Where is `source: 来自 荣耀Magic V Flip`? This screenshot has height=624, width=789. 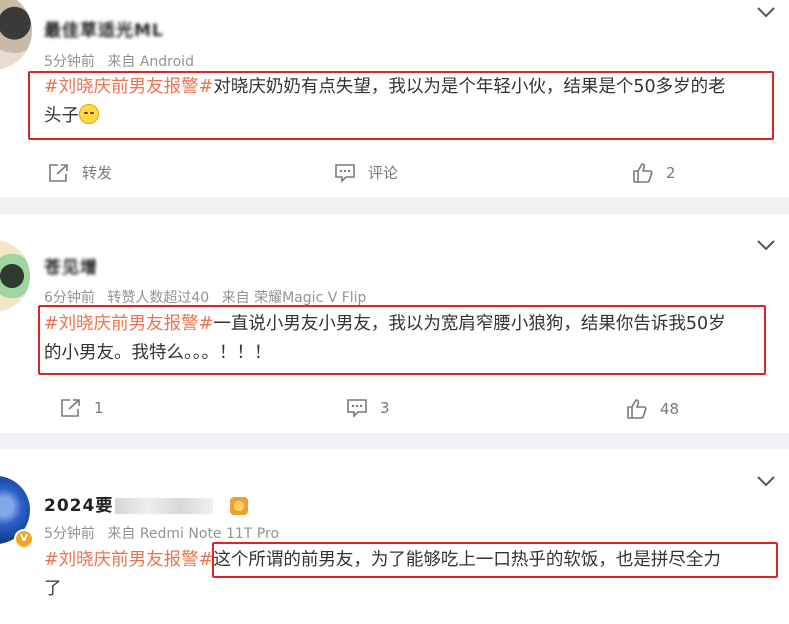
source: 来自 荣耀Magic V Flip is located at coordinates (294, 298).